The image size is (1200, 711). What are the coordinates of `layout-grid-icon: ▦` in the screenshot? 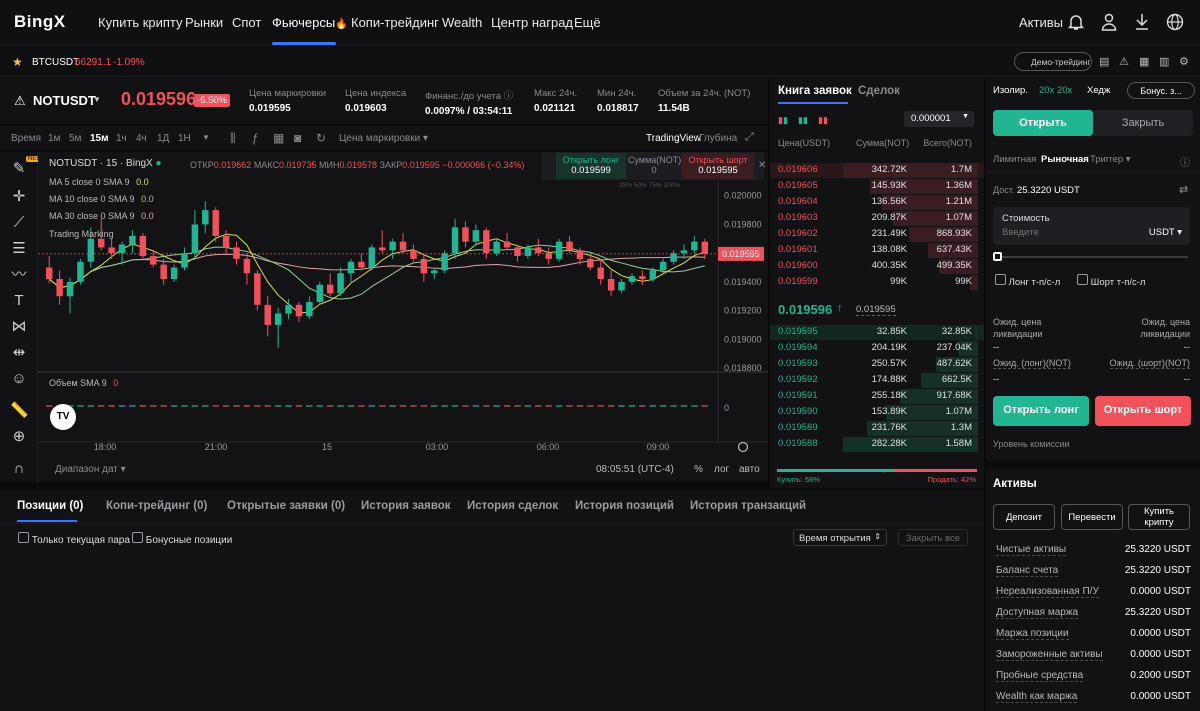 It's located at (278, 138).